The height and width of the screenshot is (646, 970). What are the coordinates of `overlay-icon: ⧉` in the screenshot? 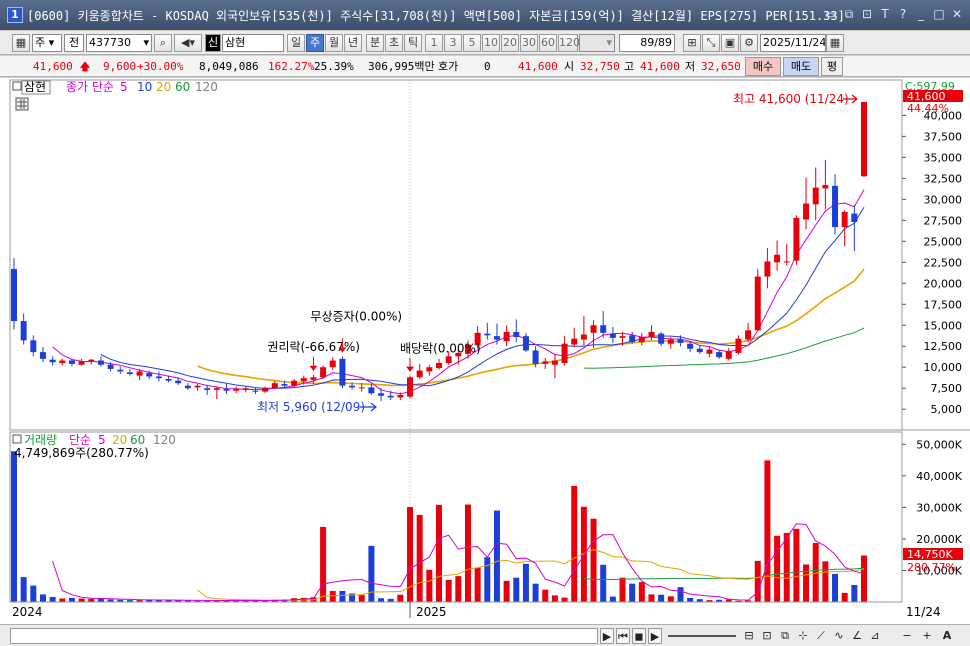 It's located at (785, 636).